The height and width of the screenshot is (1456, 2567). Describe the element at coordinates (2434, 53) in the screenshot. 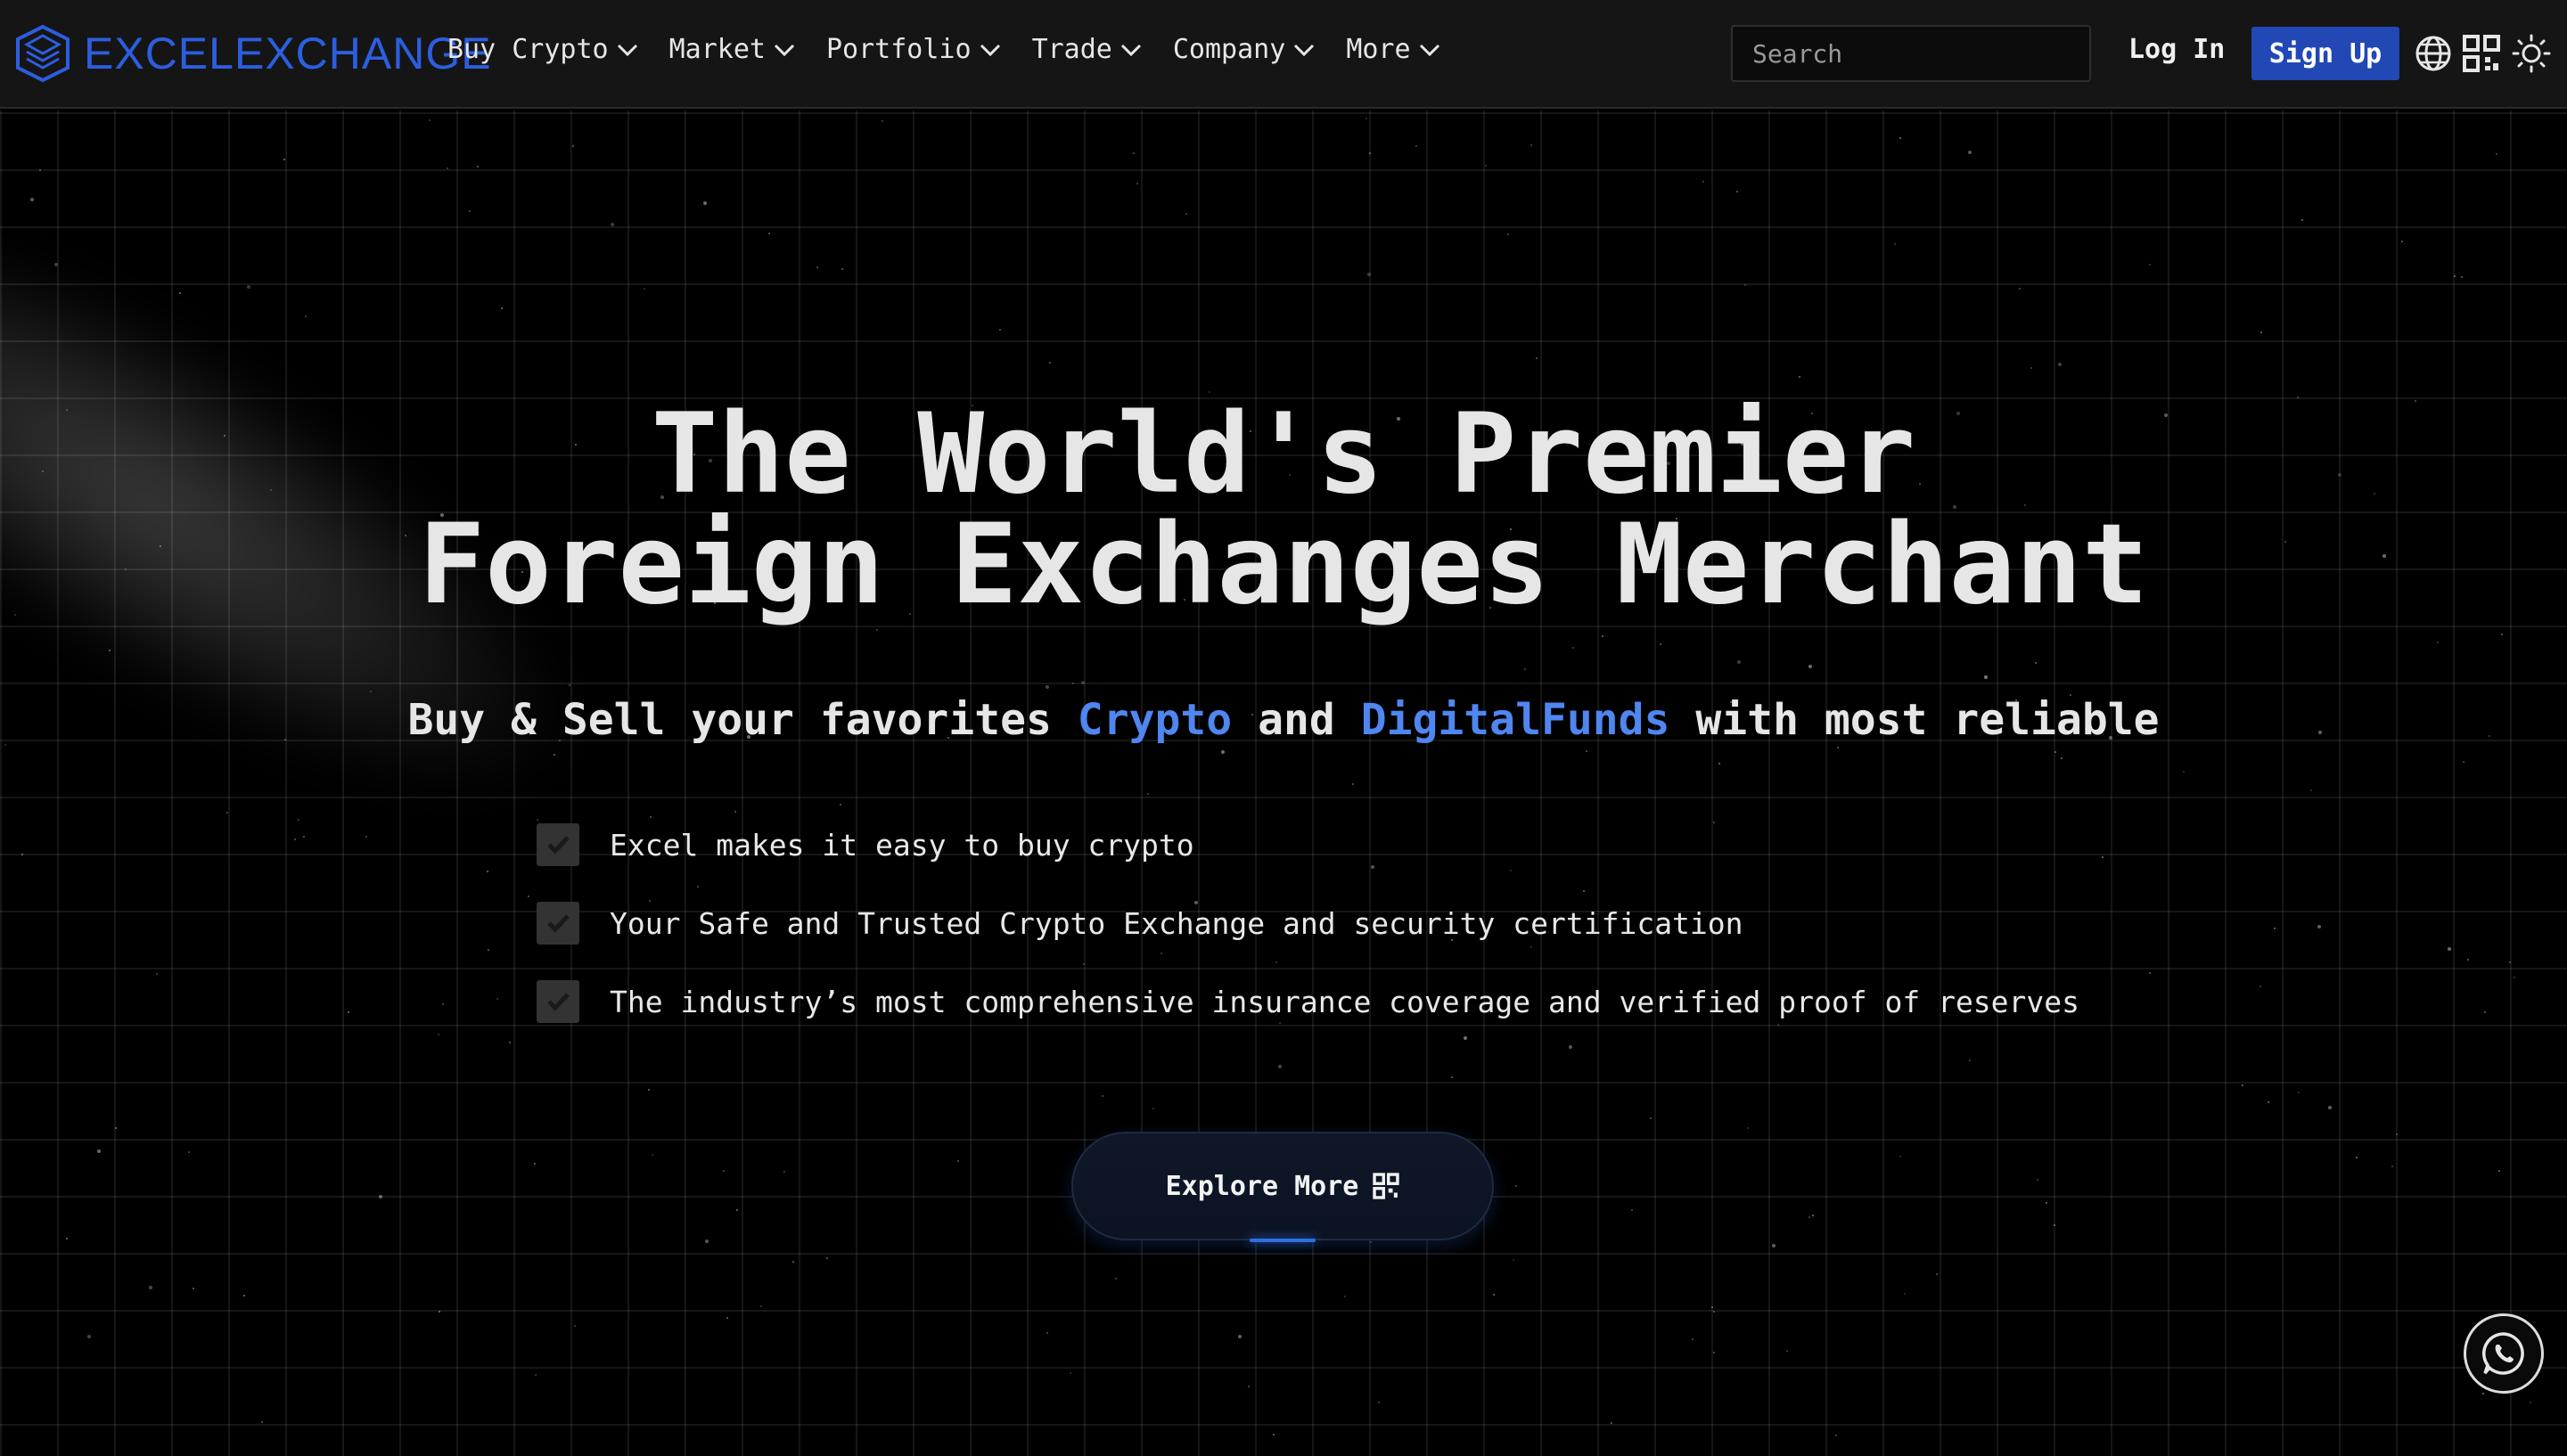

I see `globe-icon` at that location.